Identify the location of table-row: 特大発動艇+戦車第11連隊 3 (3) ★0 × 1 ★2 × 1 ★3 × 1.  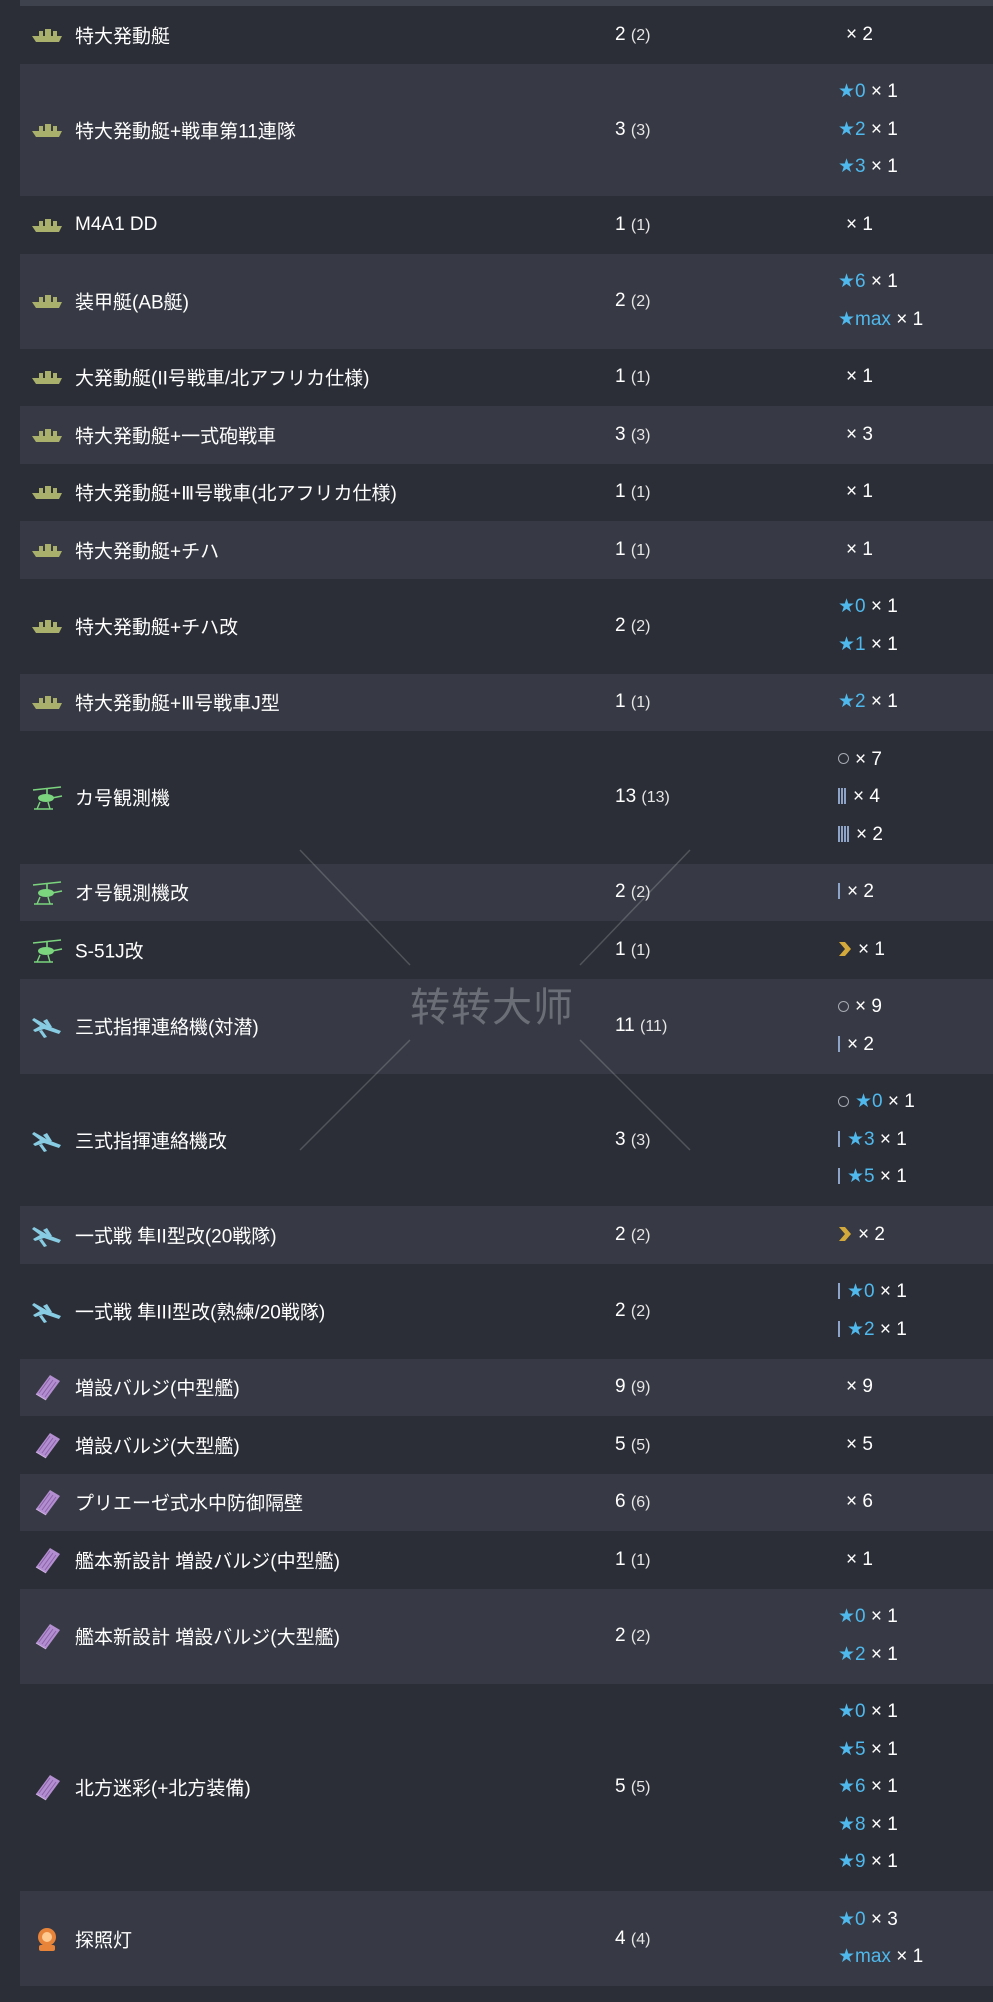
(506, 129).